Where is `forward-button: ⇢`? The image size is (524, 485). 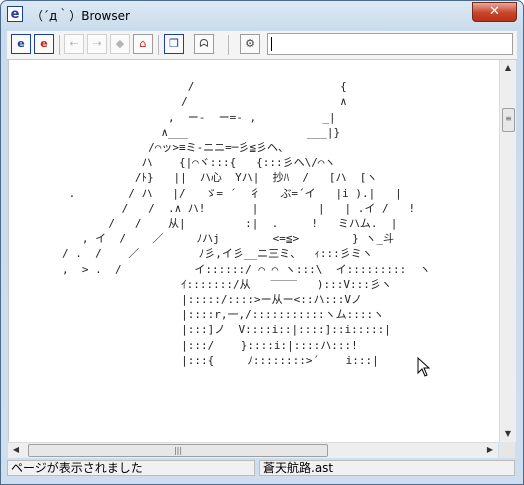 forward-button: ⇢ is located at coordinates (97, 44).